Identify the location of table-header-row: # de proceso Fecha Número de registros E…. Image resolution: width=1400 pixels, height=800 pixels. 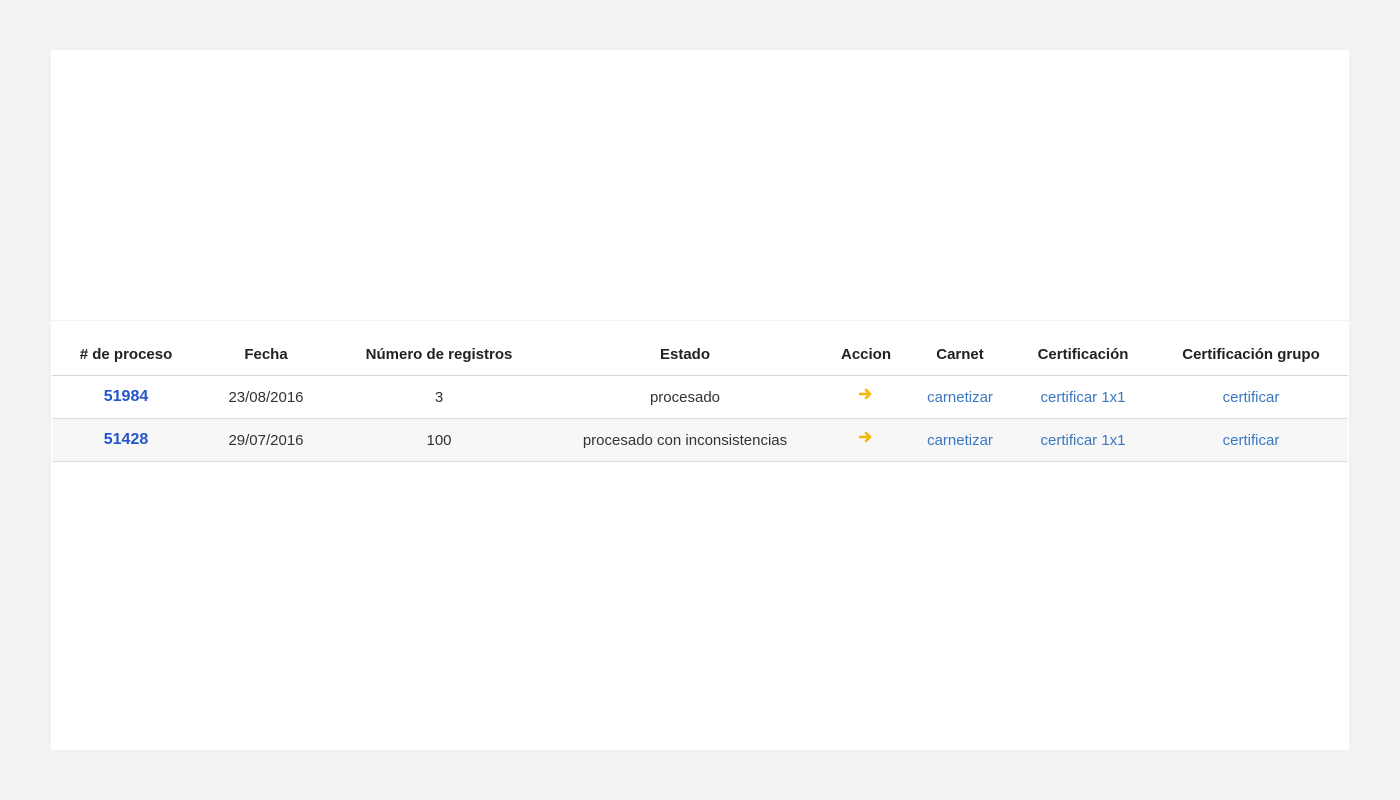
(700, 355).